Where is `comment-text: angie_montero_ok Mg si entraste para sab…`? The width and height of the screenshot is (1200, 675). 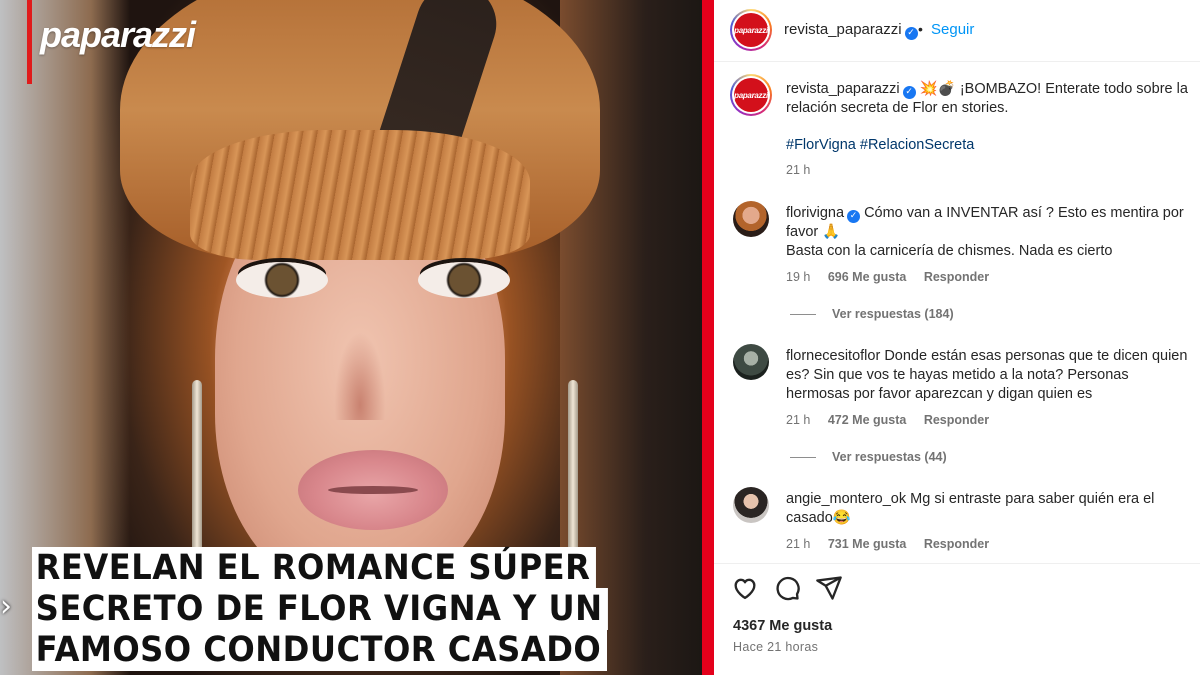
comment-text: angie_montero_ok Mg si entraste para sab… is located at coordinates (990, 509).